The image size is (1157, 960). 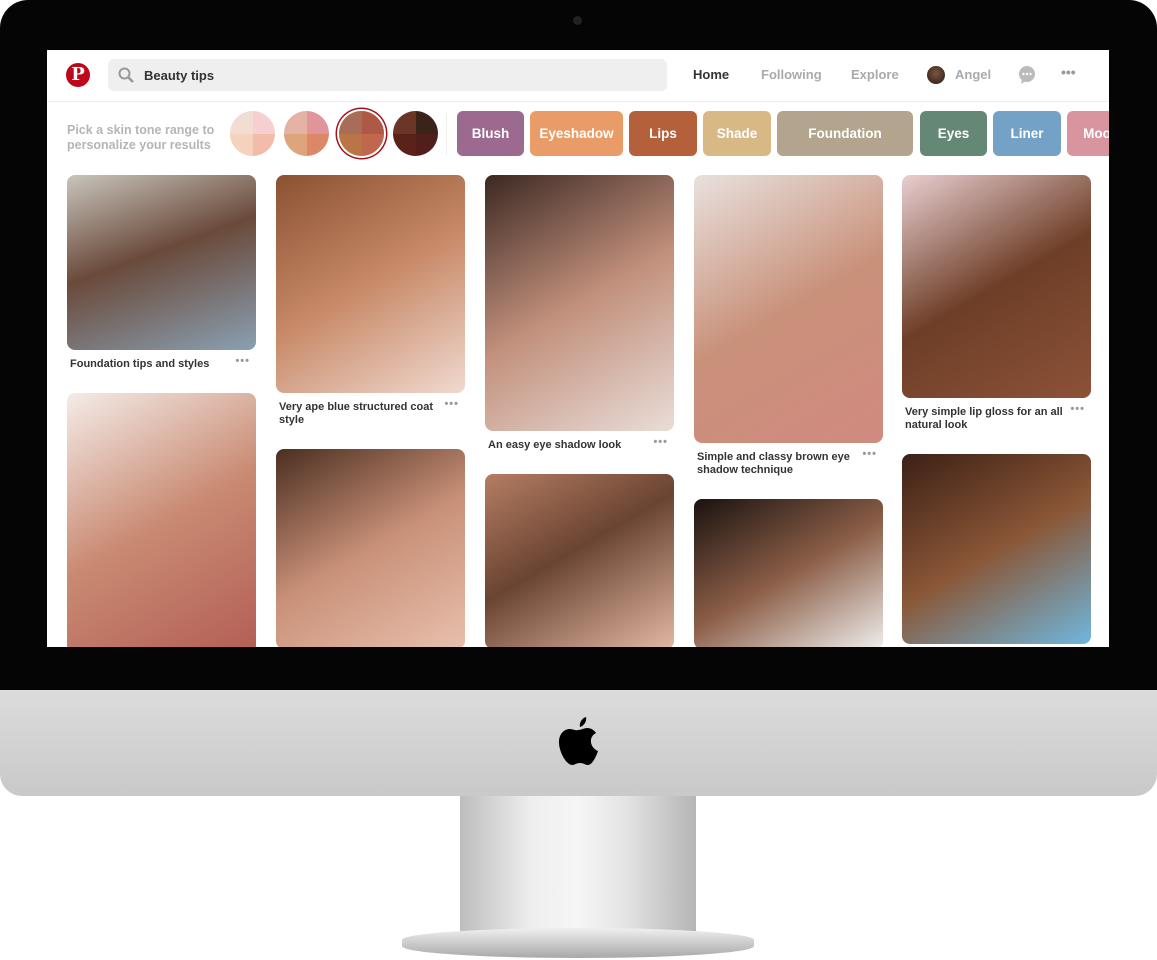 I want to click on pin-card: Foundation tips and styles •••, so click(x=161, y=411).